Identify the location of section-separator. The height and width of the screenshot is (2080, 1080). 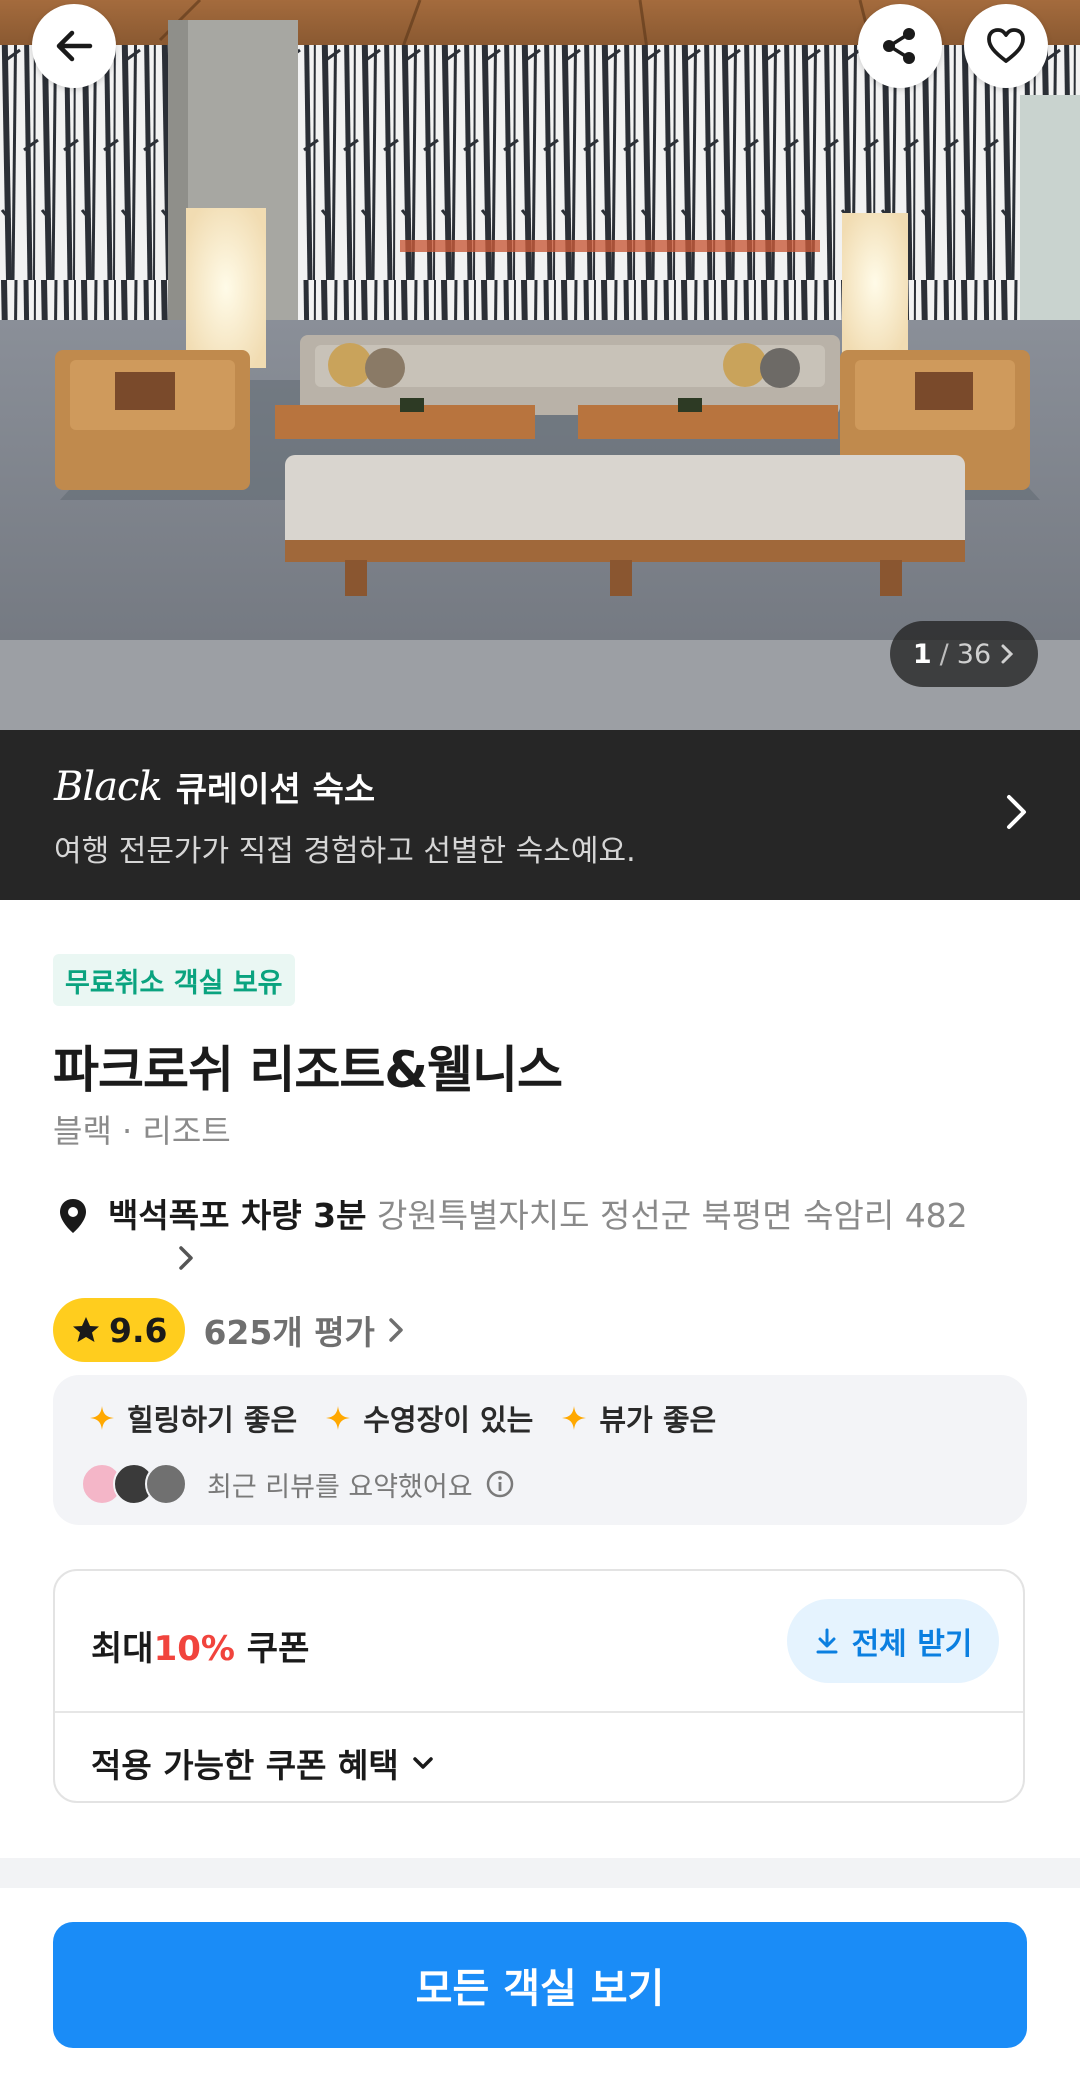
(540, 1873).